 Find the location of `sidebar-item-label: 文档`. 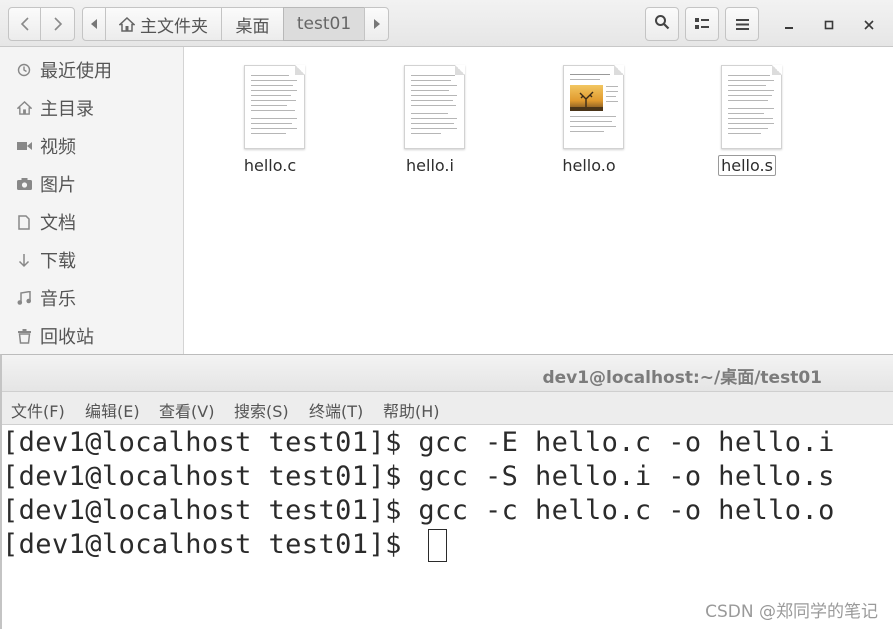

sidebar-item-label: 文档 is located at coordinates (58, 223).